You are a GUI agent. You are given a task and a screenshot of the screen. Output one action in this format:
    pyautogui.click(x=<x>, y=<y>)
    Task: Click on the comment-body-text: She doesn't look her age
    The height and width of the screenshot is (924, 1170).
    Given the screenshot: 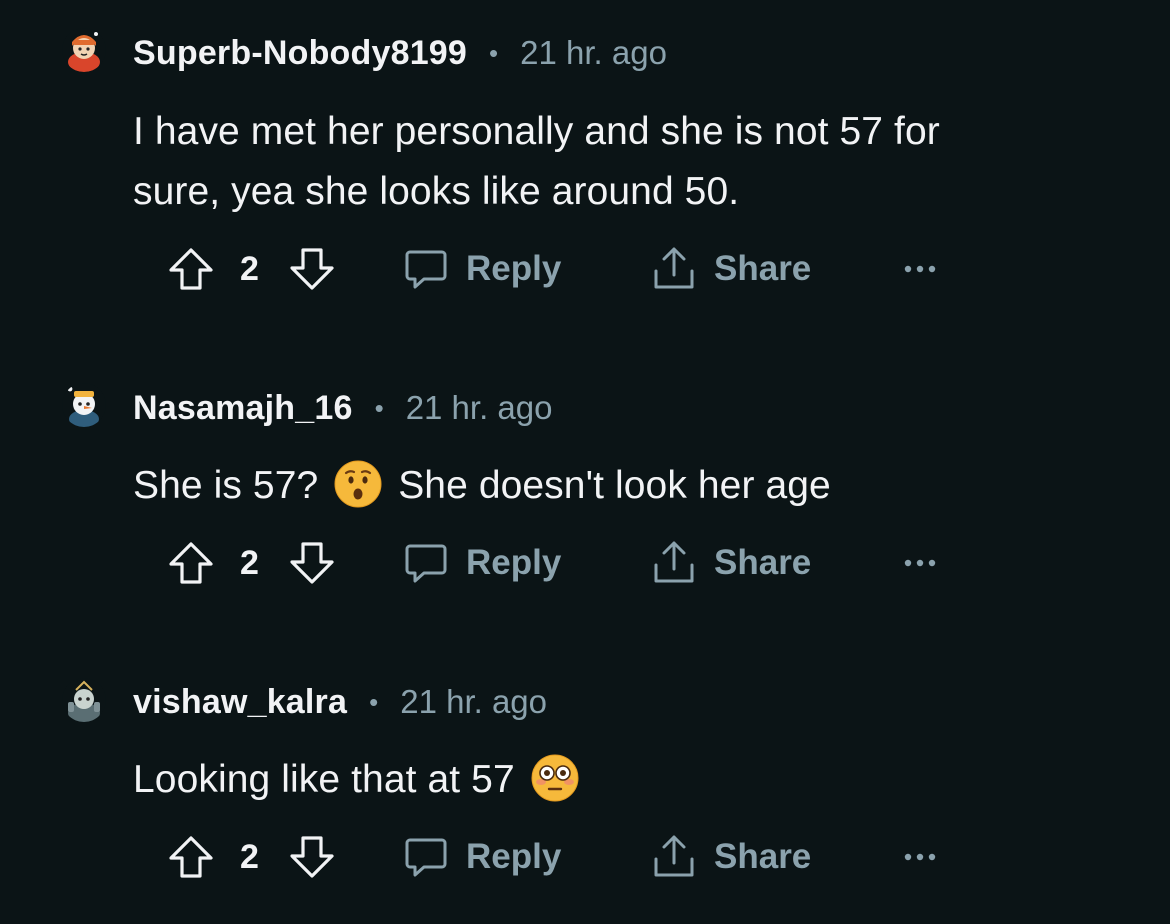 What is the action you would take?
    pyautogui.click(x=614, y=485)
    